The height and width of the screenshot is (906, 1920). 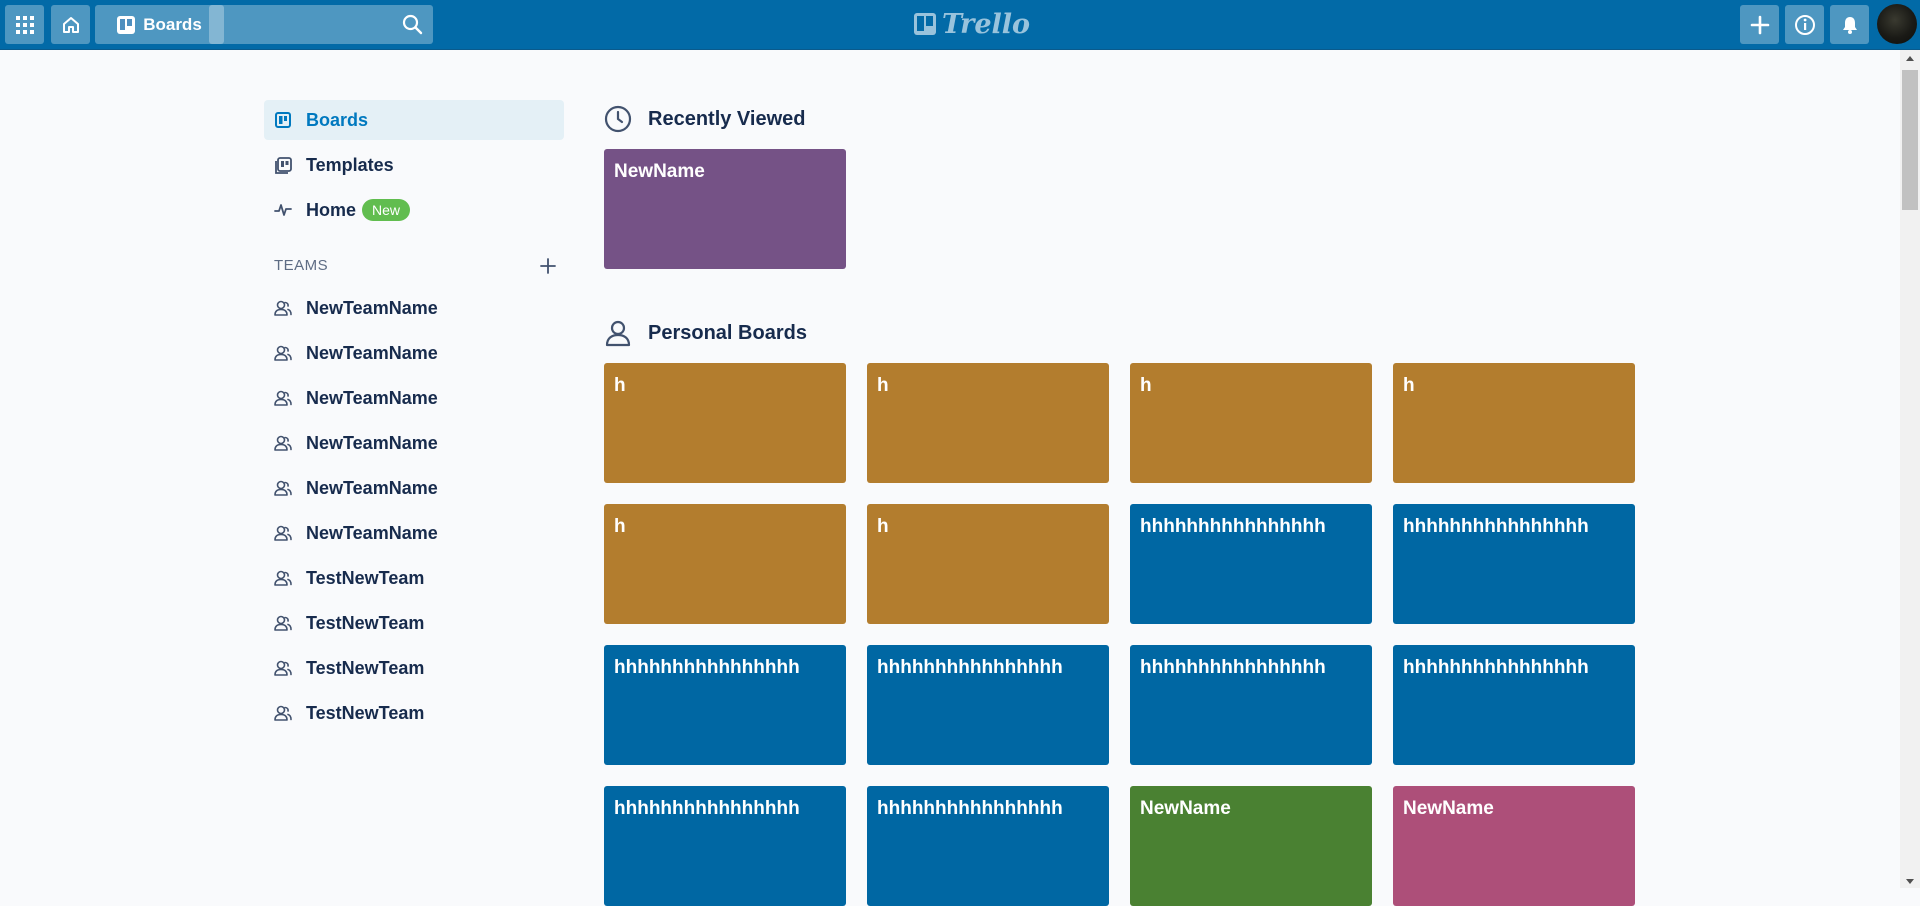 I want to click on person-icon, so click(x=618, y=333).